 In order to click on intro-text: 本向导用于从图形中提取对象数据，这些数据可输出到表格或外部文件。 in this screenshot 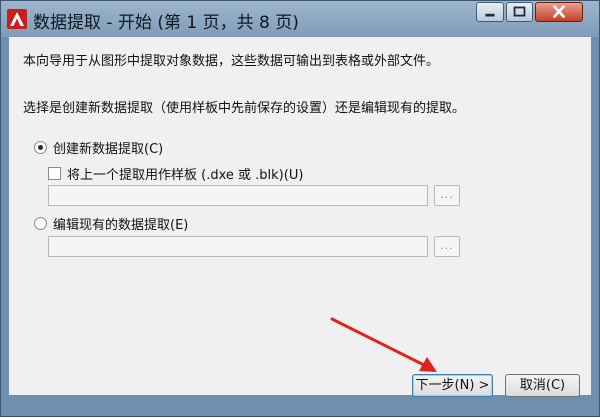, I will do `click(231, 61)`.